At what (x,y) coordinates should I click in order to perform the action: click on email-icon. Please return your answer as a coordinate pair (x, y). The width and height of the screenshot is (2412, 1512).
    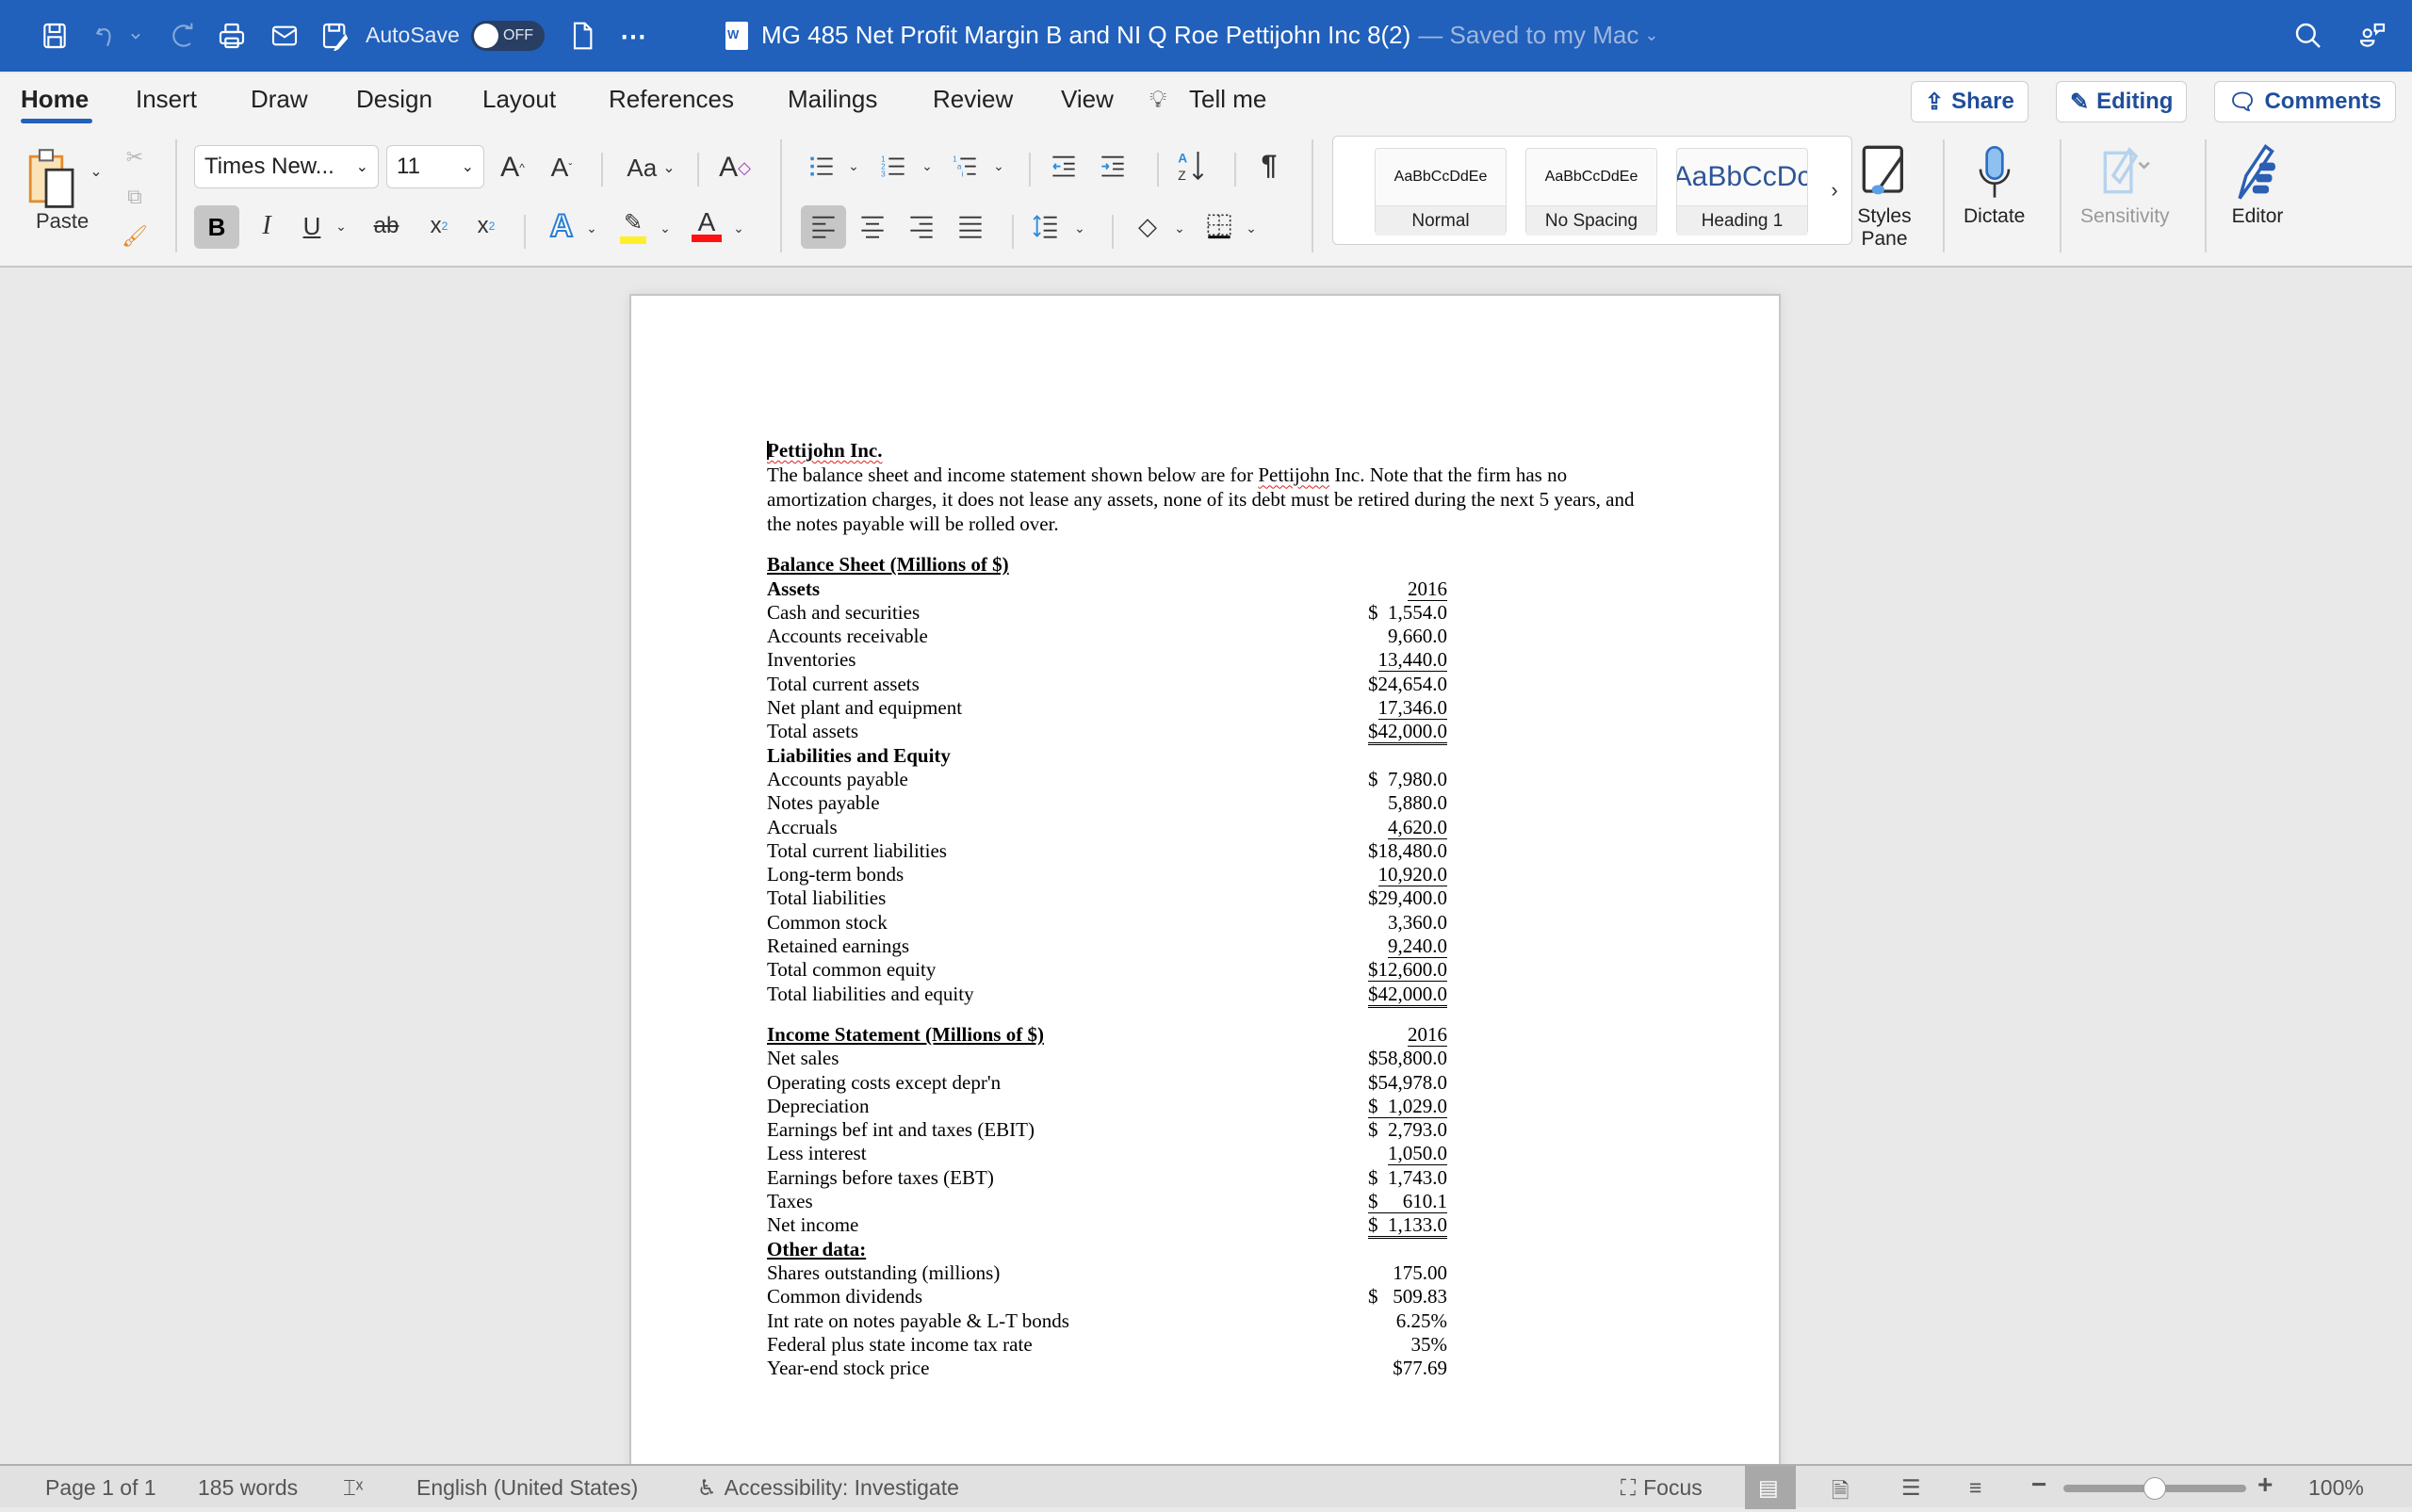
    Looking at the image, I should click on (285, 36).